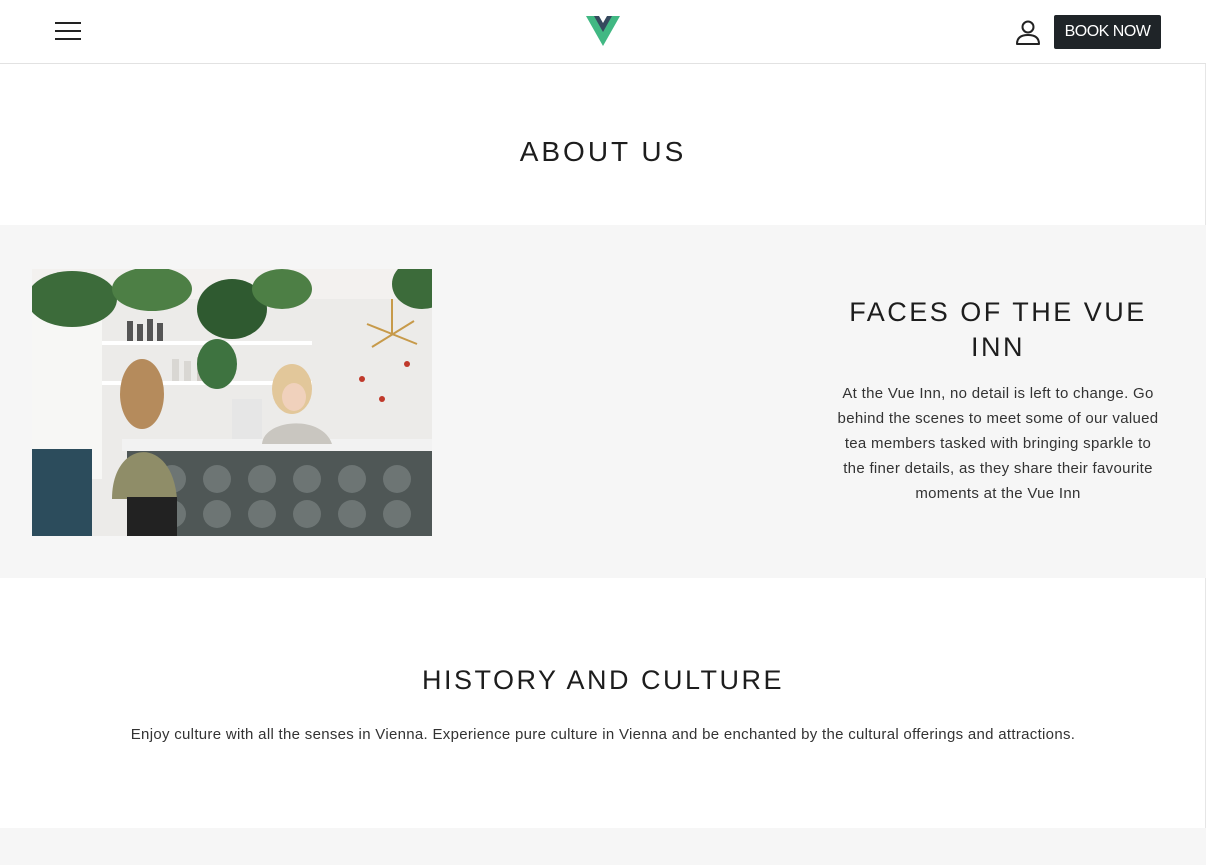 The height and width of the screenshot is (865, 1206). What do you see at coordinates (998, 329) in the screenshot?
I see `faces-title: FACES OF THE VUE INN` at bounding box center [998, 329].